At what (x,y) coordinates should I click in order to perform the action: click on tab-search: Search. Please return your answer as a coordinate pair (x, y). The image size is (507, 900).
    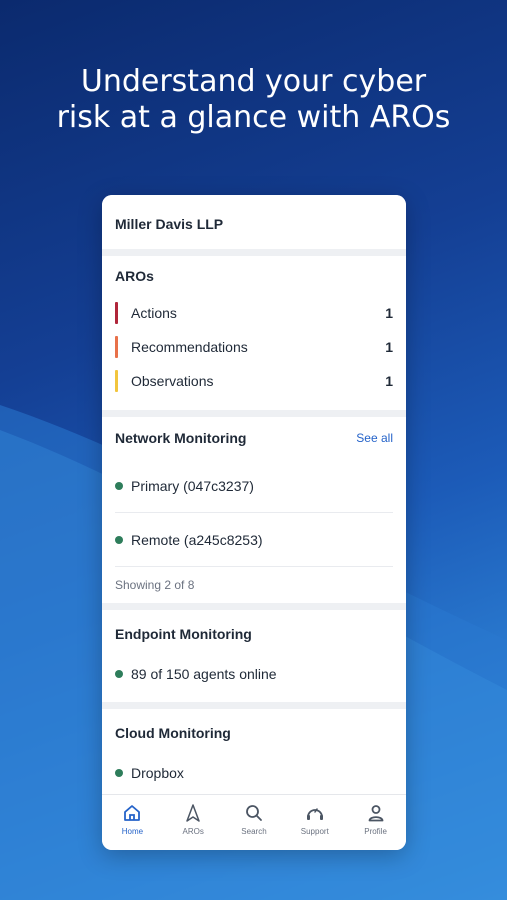
    Looking at the image, I should click on (254, 819).